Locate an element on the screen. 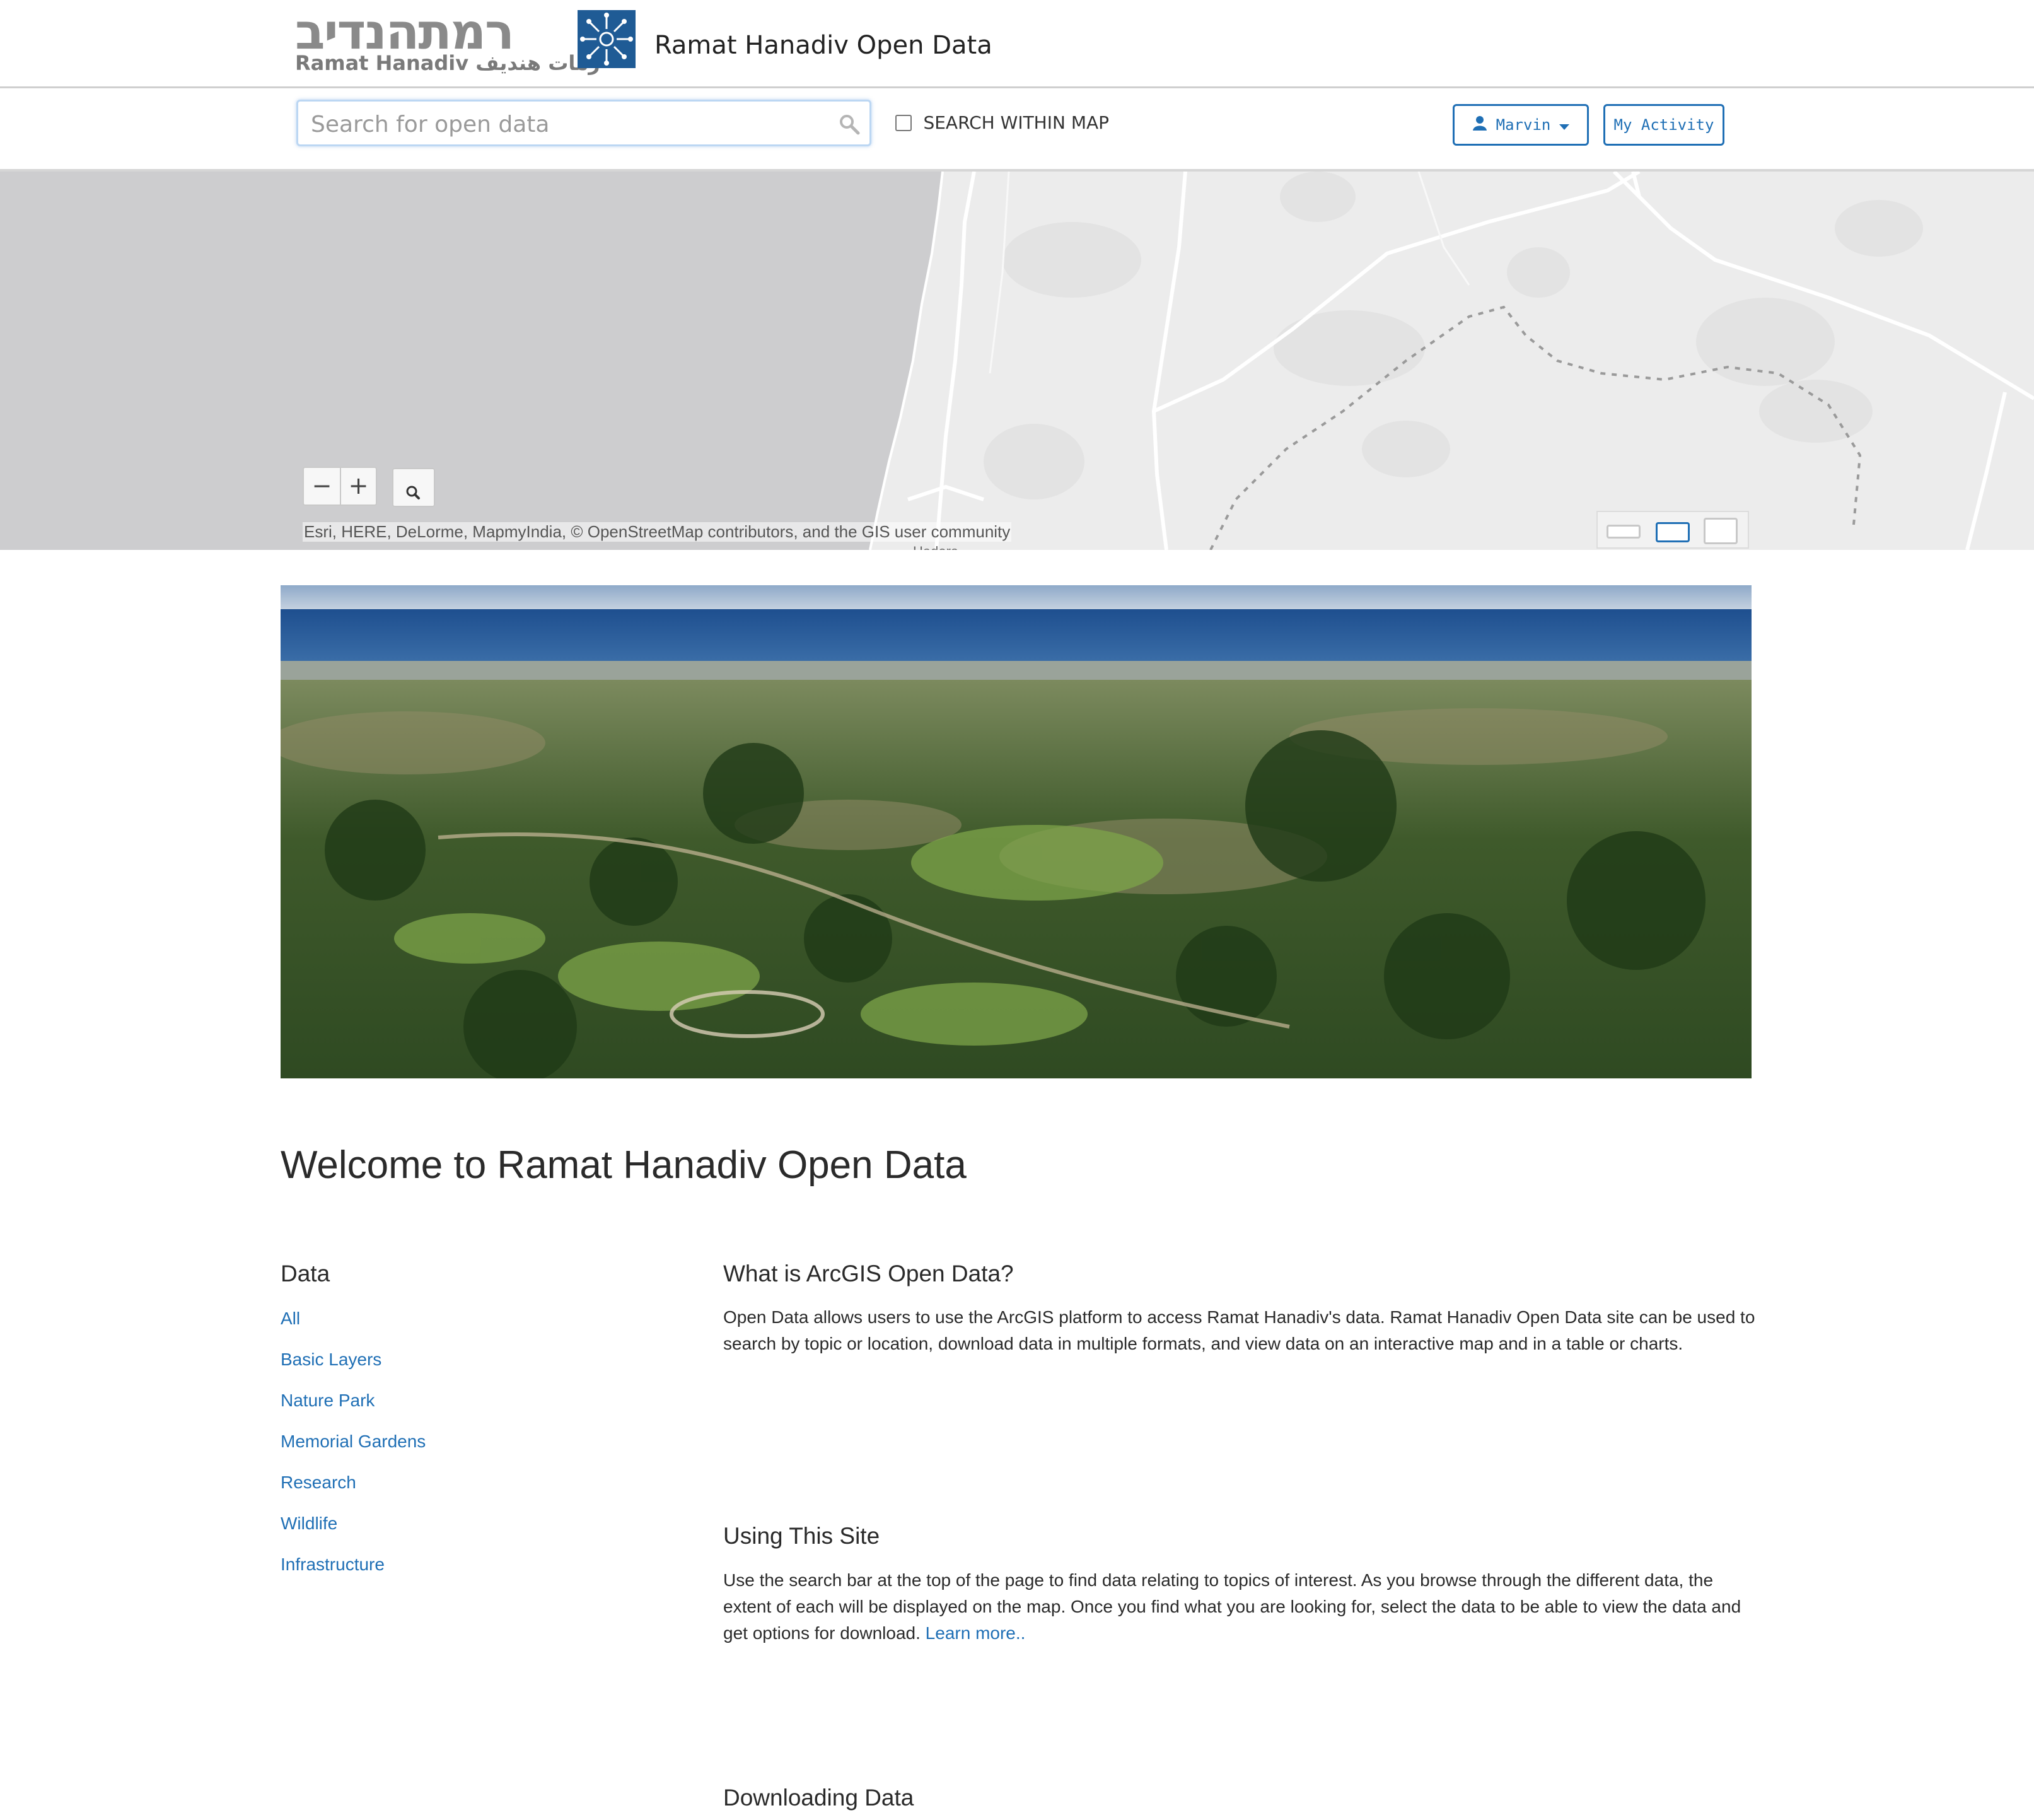 The image size is (2034, 1820). search-within-map-label: SEARCH WITHIN MAP is located at coordinates (1016, 122).